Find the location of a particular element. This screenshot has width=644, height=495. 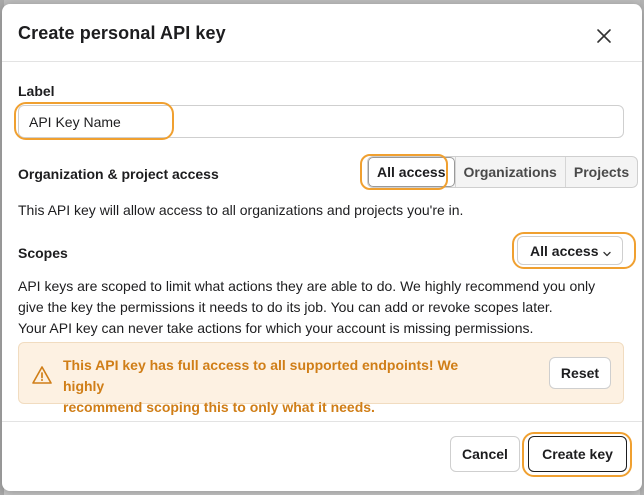

label-heading: Label is located at coordinates (36, 91).